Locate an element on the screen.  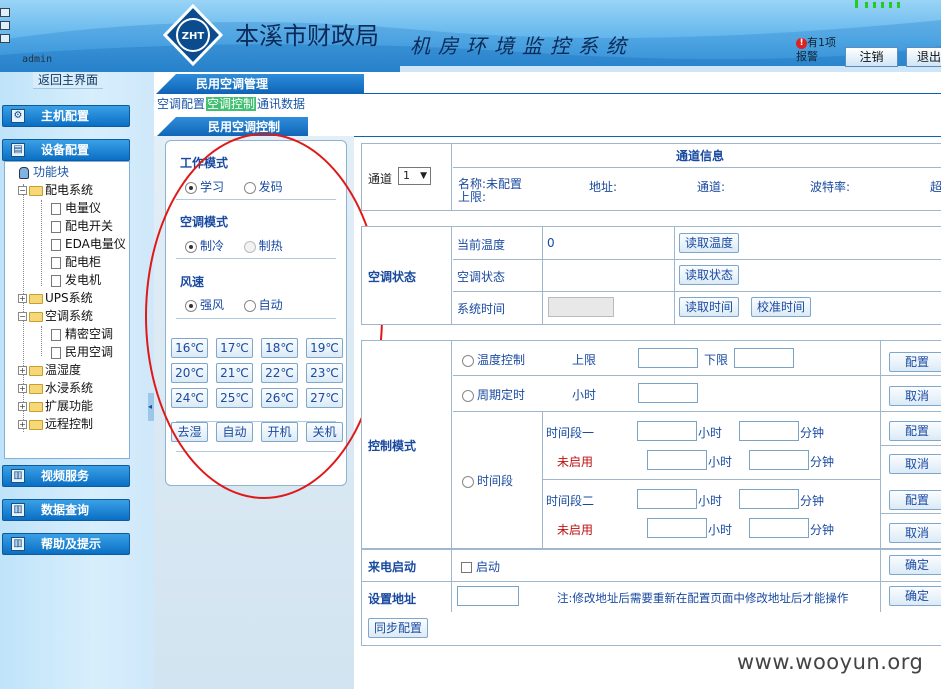
segment1-config-button: 配置 is located at coordinates (915, 431).